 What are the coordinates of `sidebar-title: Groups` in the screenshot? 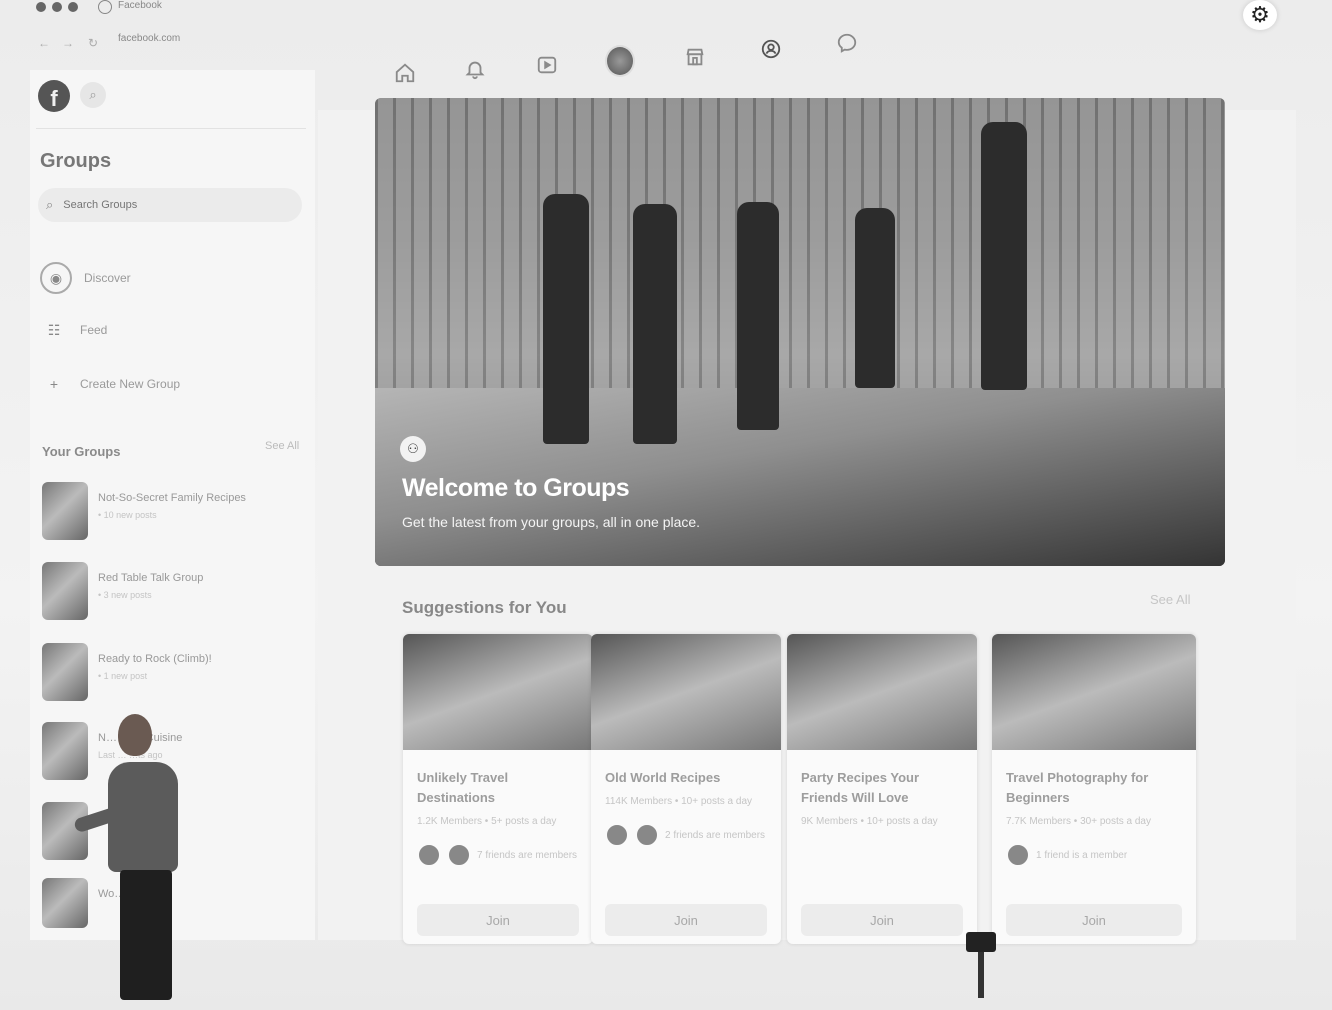 It's located at (76, 161).